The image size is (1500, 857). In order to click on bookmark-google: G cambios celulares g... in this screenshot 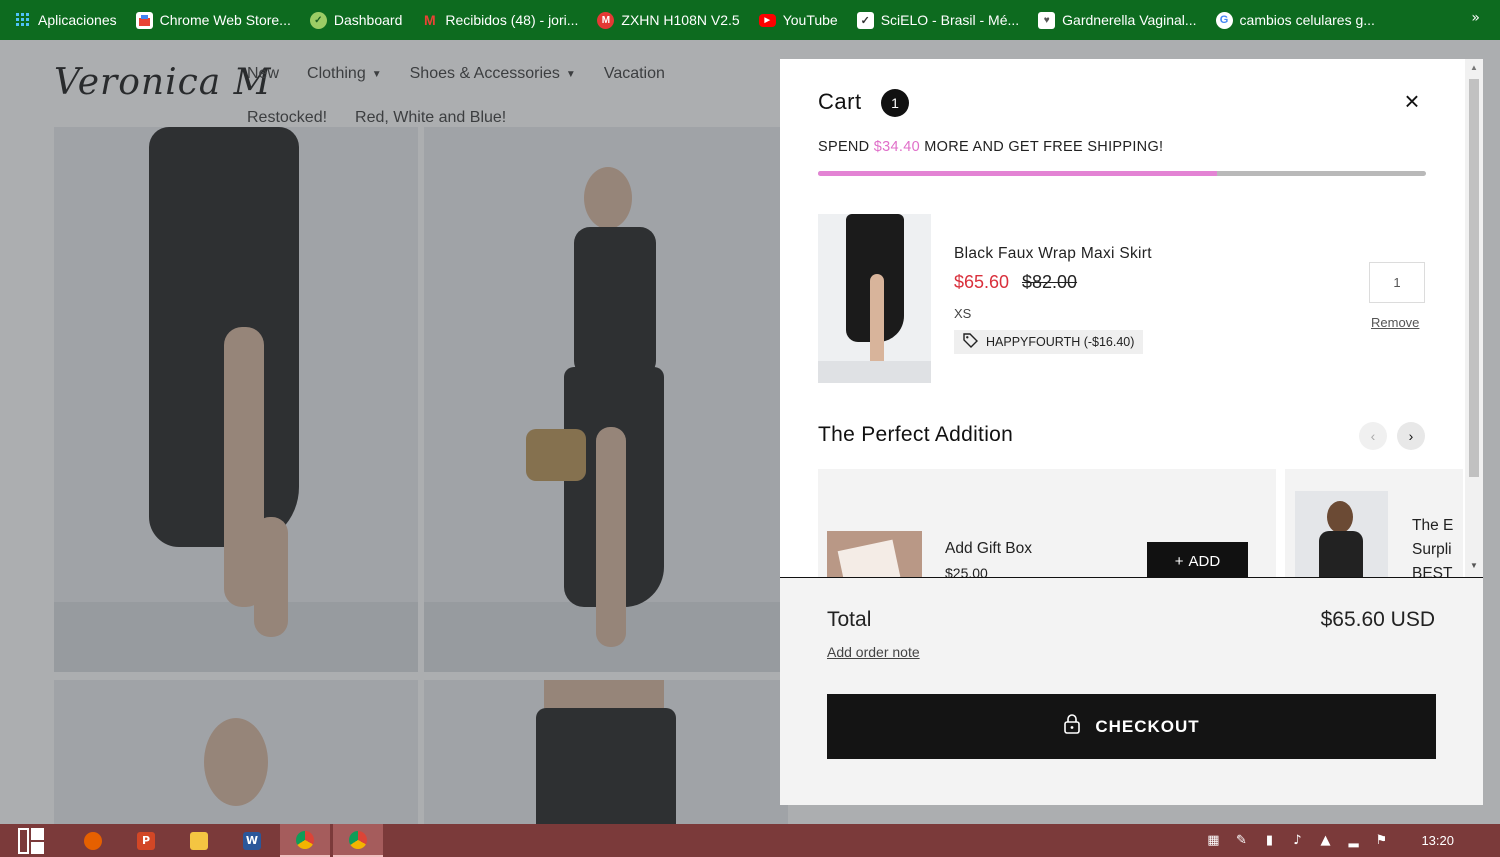, I will do `click(1295, 20)`.